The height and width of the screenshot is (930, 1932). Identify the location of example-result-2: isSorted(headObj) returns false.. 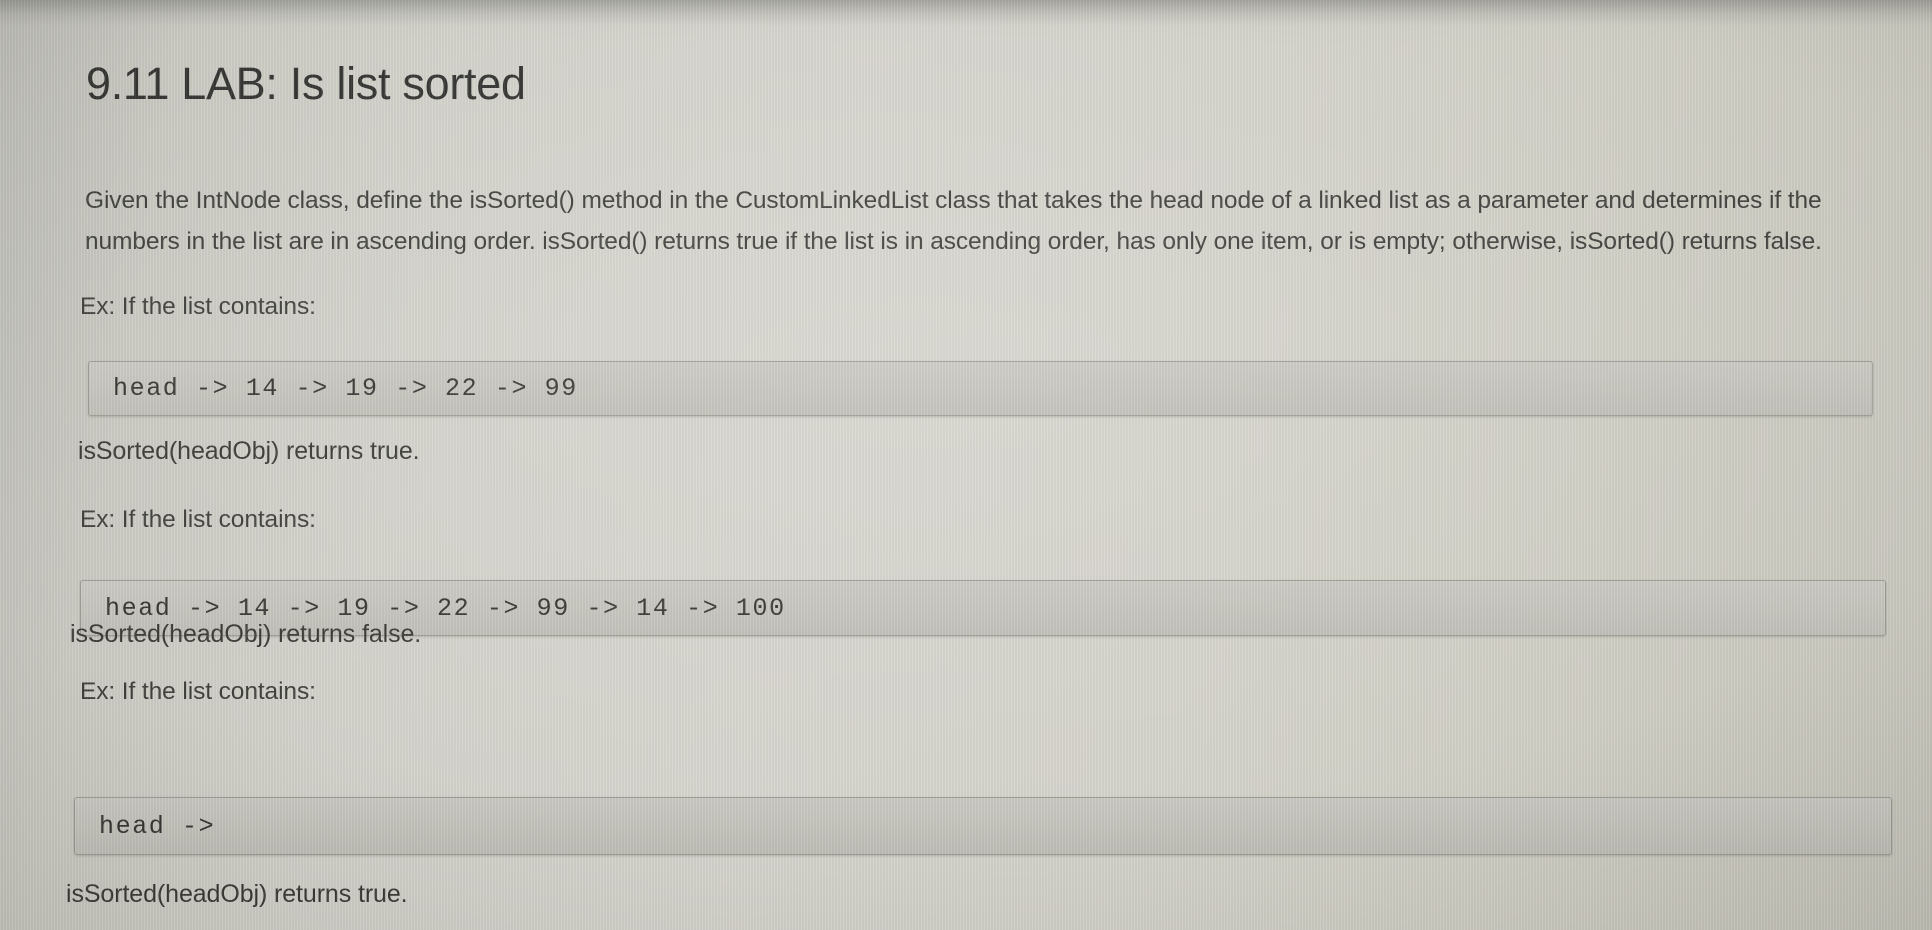
(246, 634).